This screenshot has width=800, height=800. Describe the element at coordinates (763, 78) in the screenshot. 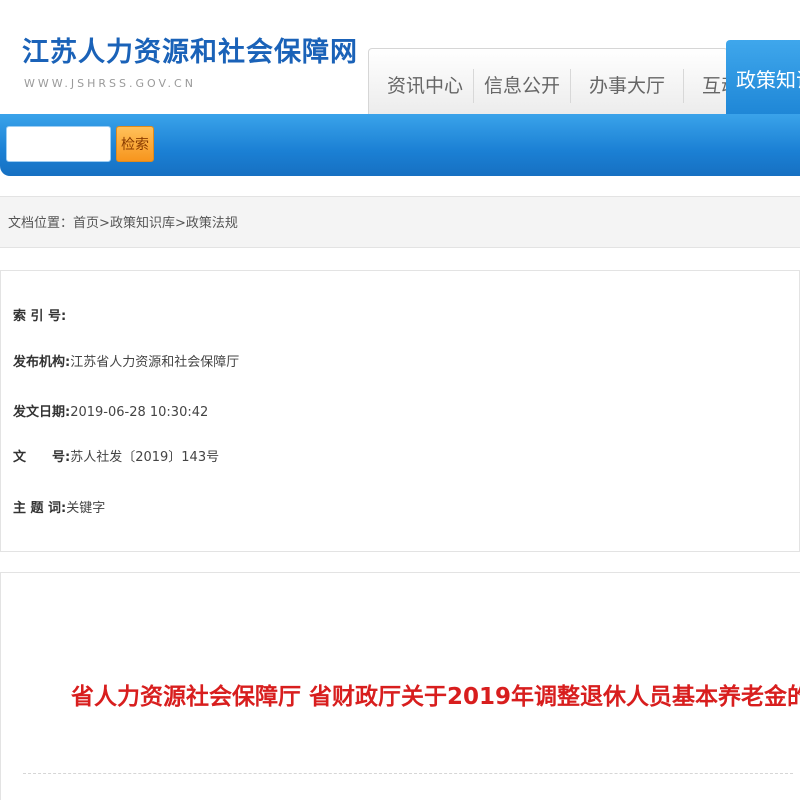

I see `nav-tab-policy-knowledge: 政策知识` at that location.